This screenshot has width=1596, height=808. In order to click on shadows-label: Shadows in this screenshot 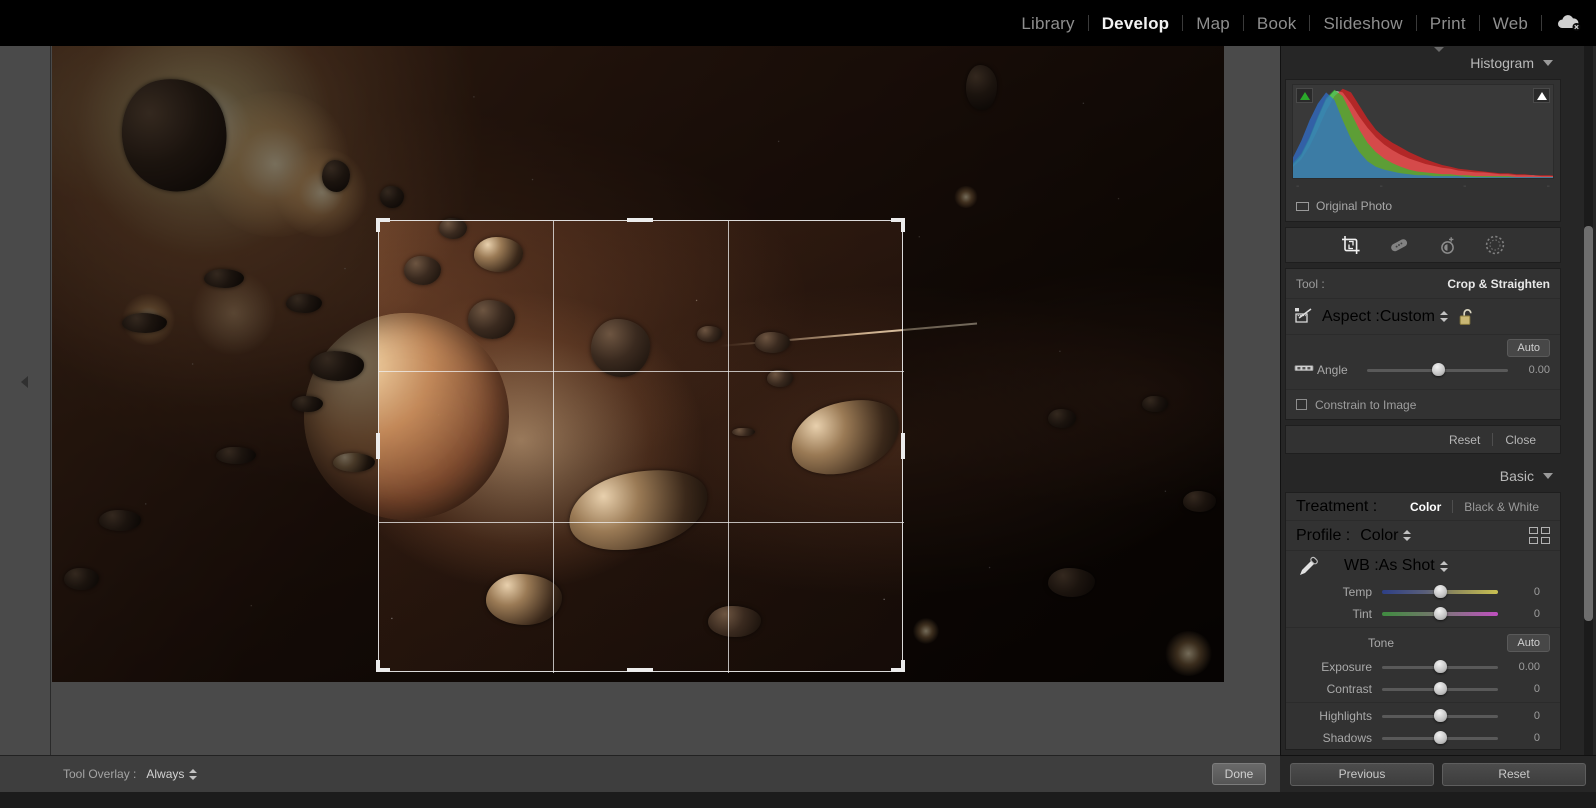, I will do `click(1347, 738)`.